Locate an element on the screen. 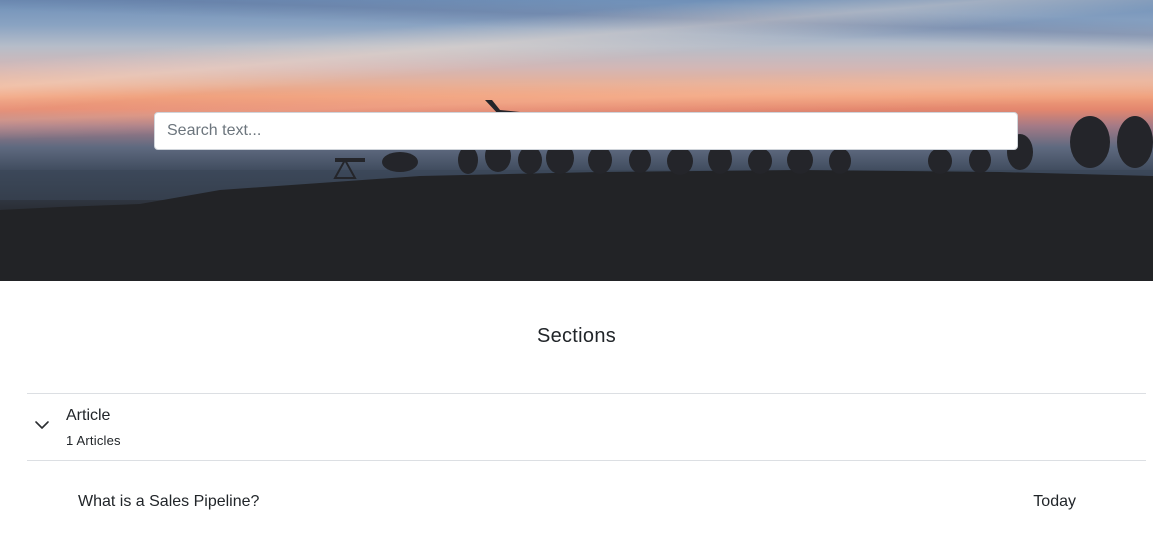 The width and height of the screenshot is (1153, 543). chevron-down-icon is located at coordinates (42, 425).